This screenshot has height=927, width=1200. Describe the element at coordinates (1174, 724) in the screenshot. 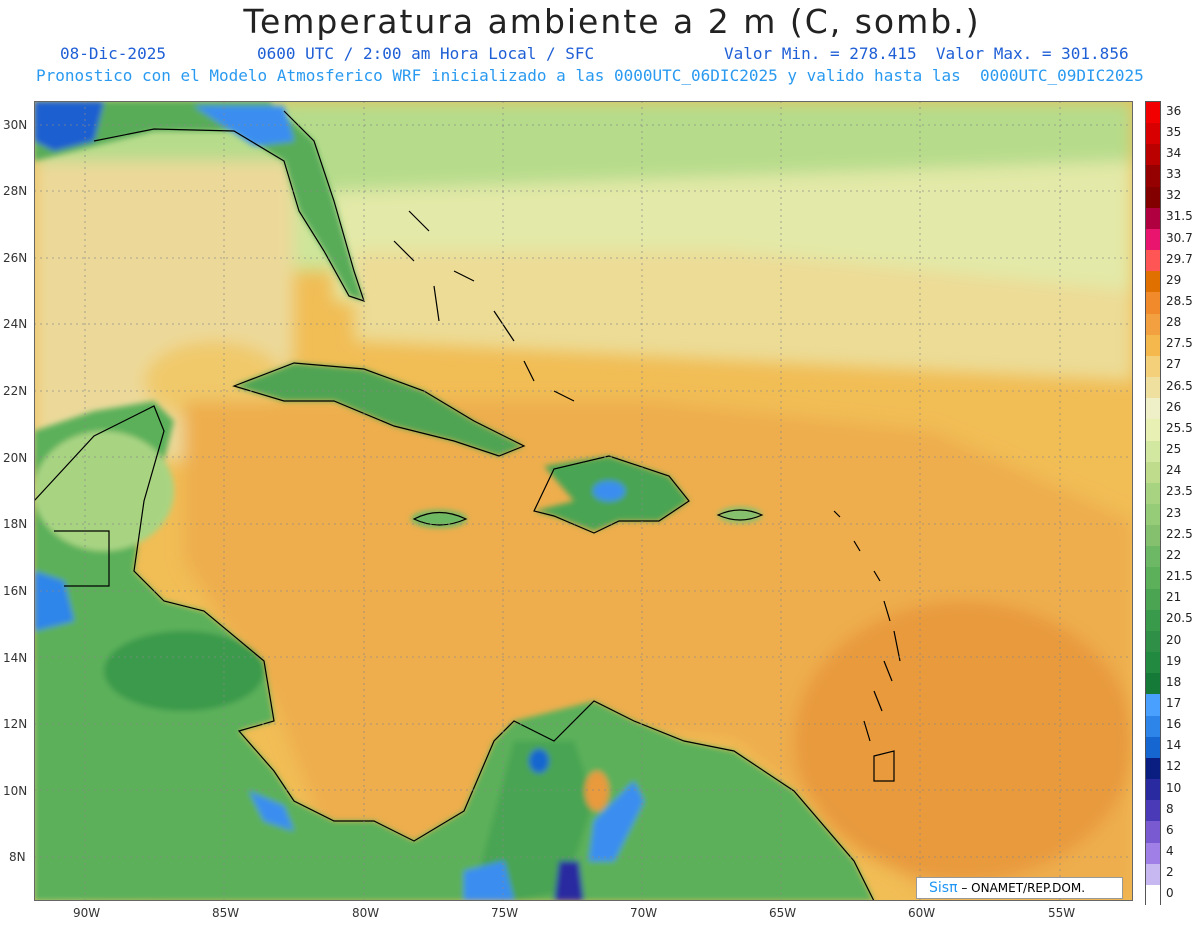

I see `colorbar-label: 16` at that location.